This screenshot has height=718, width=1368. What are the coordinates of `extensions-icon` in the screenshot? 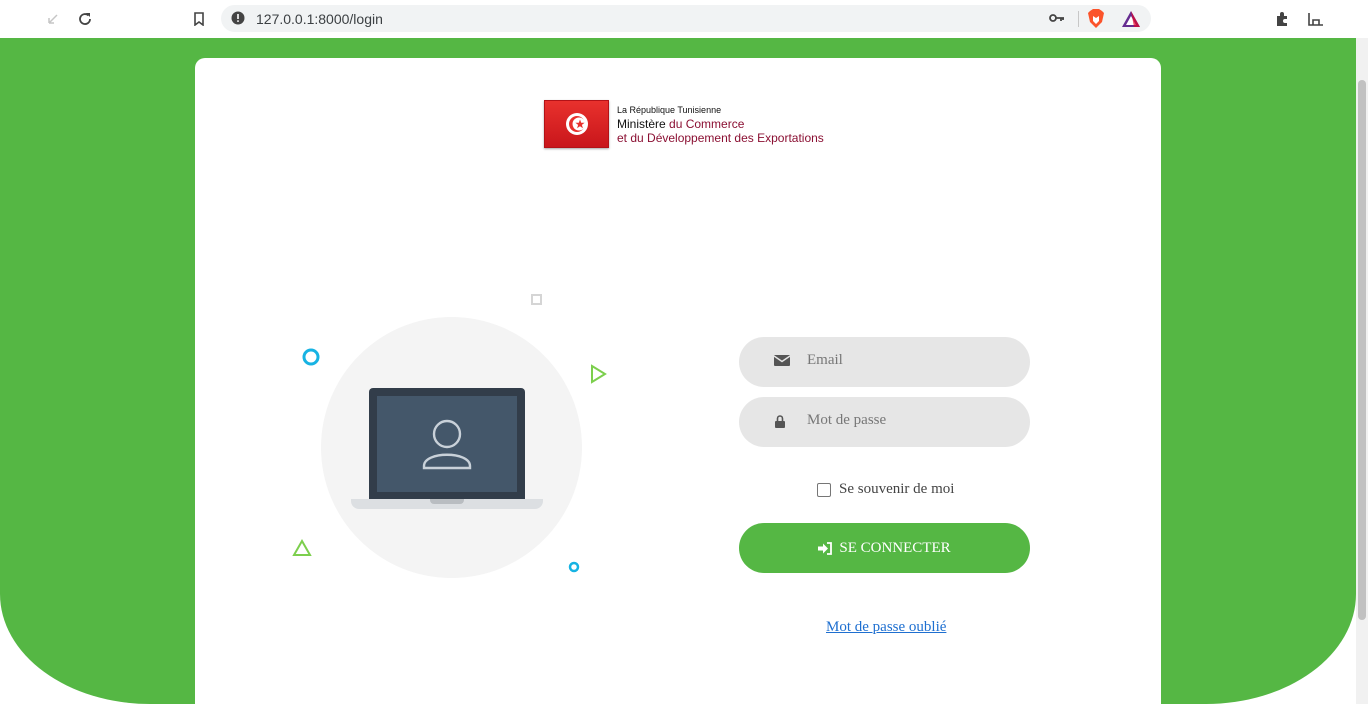 It's located at (1282, 19).